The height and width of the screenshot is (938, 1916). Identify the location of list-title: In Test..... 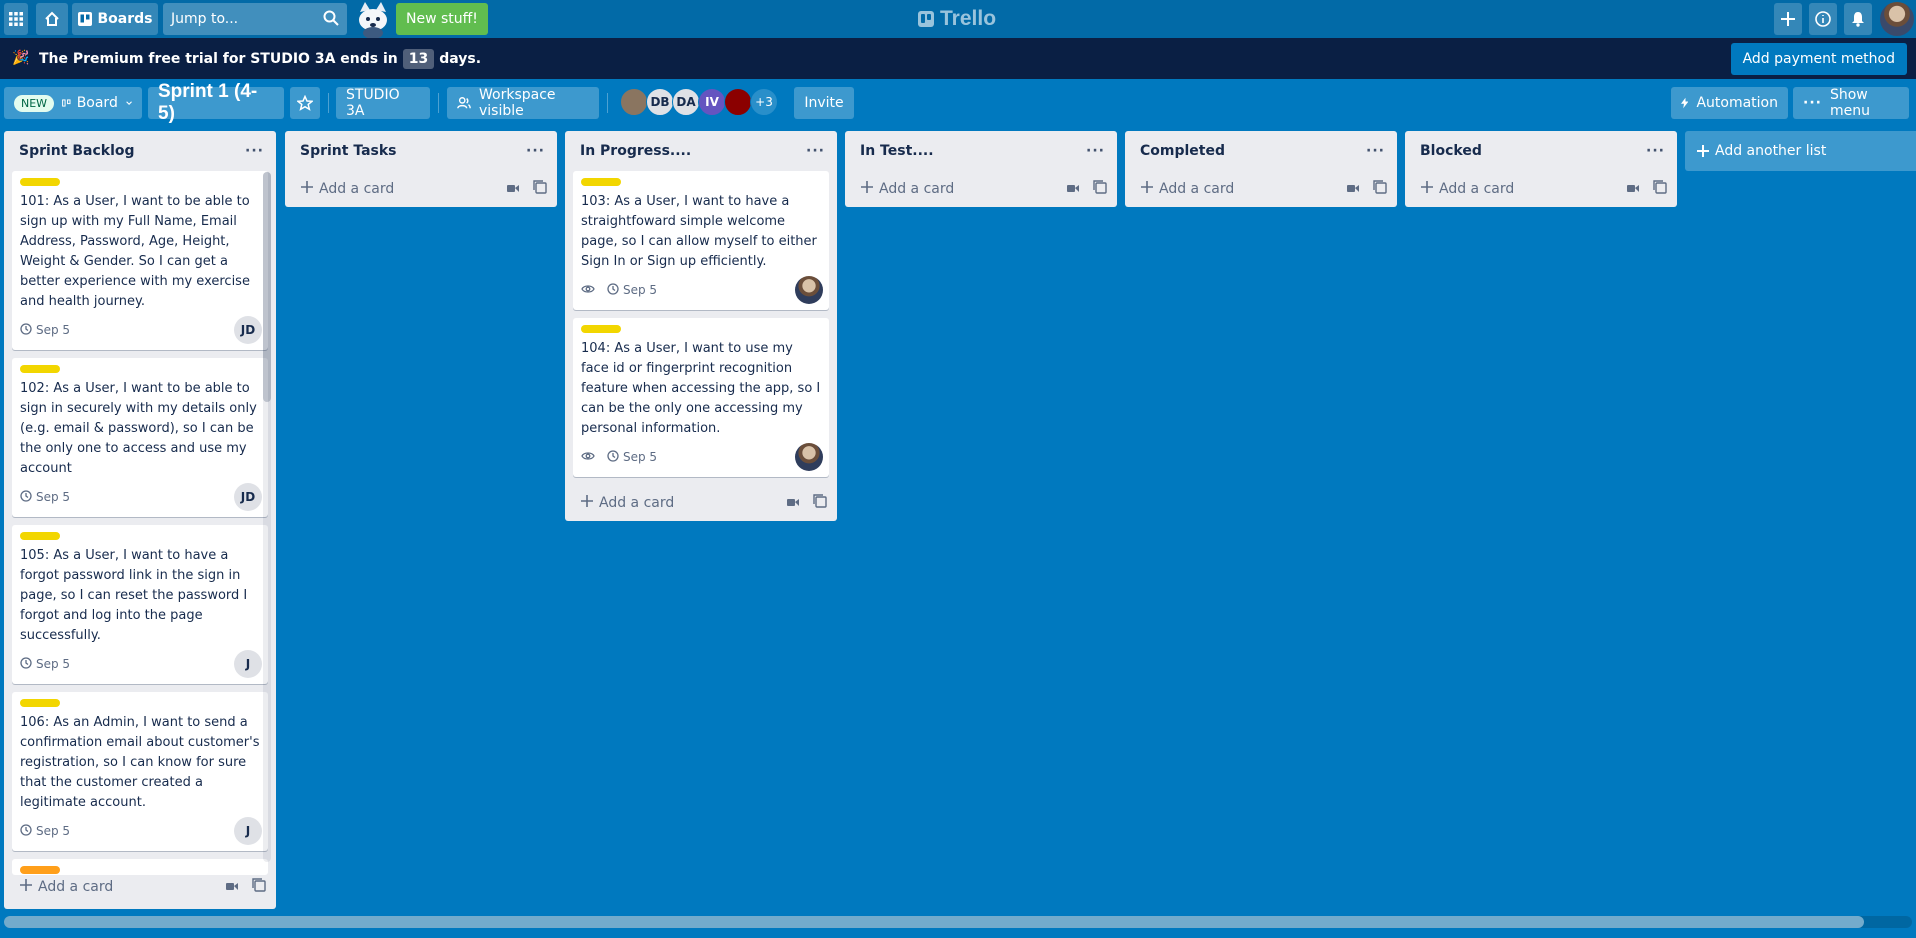
(897, 151).